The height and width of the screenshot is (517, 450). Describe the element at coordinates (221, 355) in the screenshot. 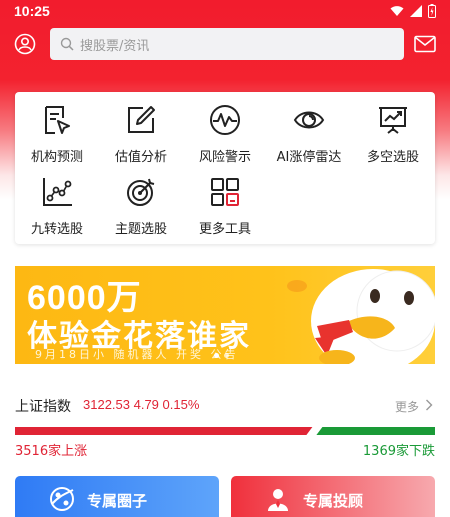

I see `banner-pagination` at that location.